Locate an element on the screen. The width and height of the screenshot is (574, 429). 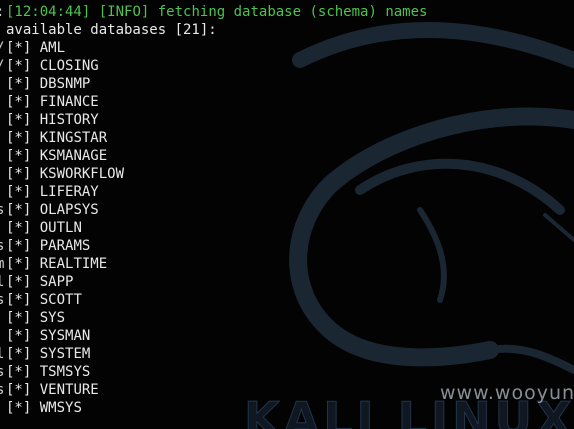
database-list-item: [*] HISTORY is located at coordinates (289, 120).